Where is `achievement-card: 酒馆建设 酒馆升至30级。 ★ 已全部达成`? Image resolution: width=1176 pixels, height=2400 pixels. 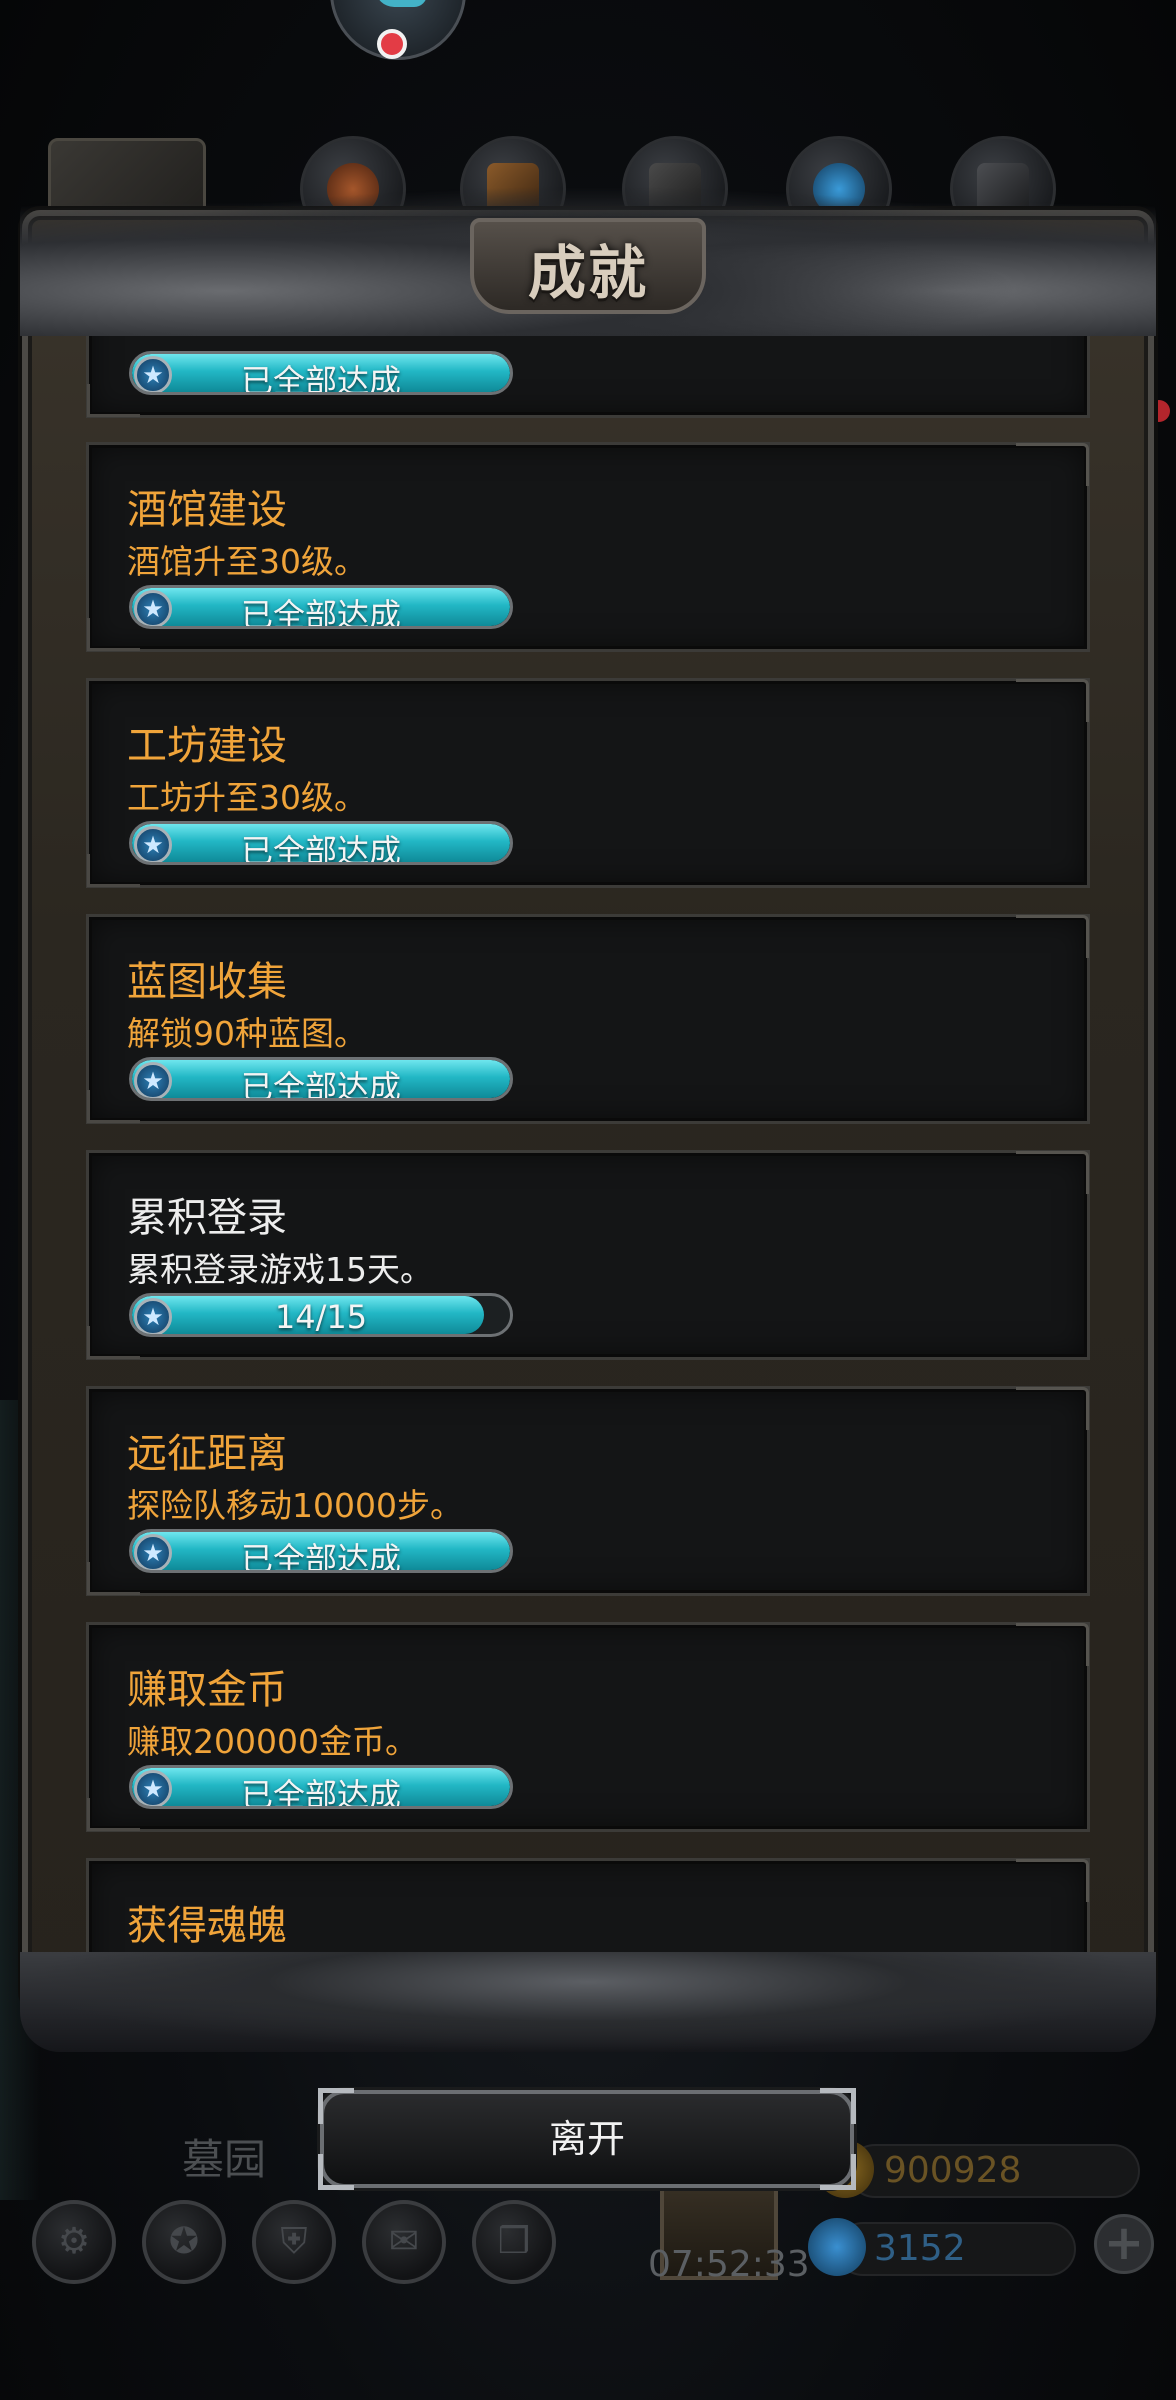
achievement-card: 酒馆建设 酒馆升至30级。 ★ 已全部达成 is located at coordinates (588, 547).